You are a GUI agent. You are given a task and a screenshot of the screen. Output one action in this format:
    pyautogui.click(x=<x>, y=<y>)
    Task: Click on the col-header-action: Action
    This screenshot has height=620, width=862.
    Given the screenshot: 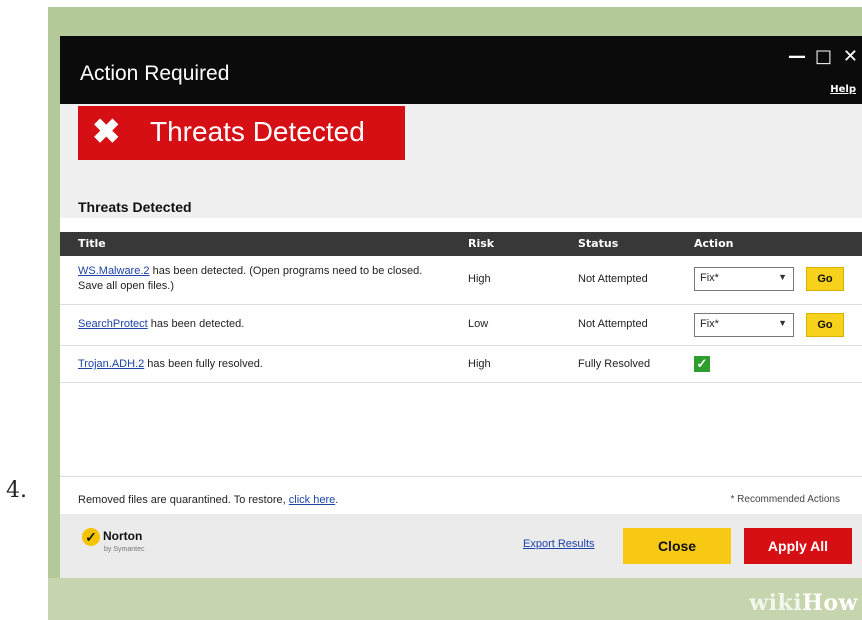 What is the action you would take?
    pyautogui.click(x=714, y=243)
    